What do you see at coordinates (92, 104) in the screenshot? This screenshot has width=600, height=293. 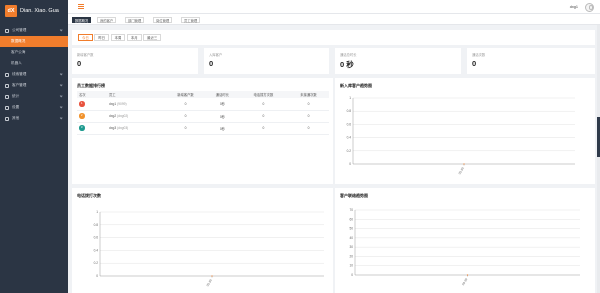 I see `rank-cell: 1` at bounding box center [92, 104].